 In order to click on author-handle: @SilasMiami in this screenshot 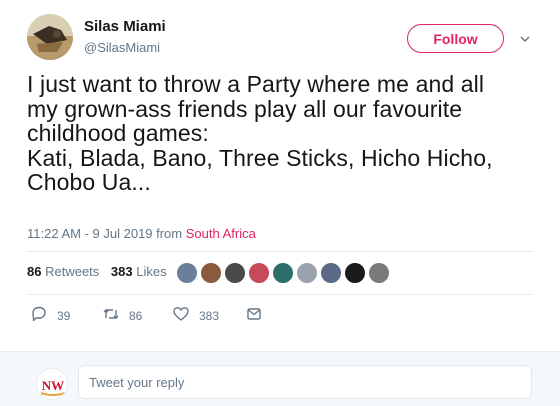, I will do `click(122, 47)`.